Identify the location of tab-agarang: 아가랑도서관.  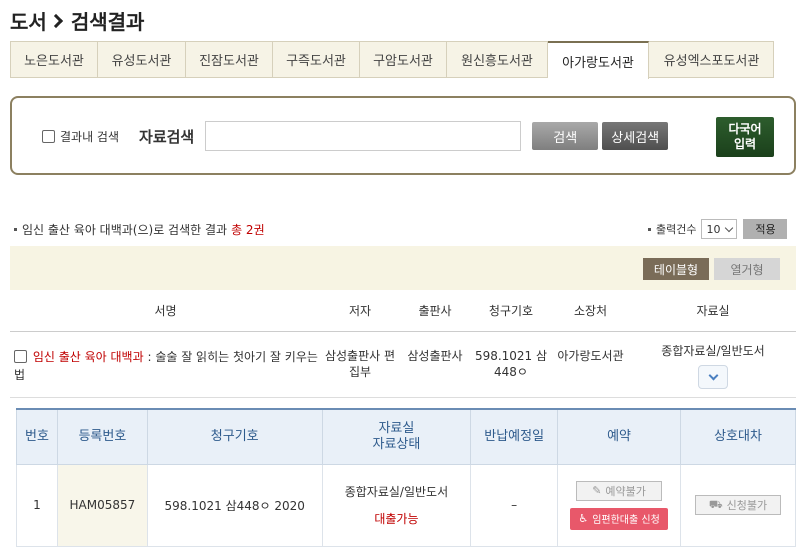
(598, 60).